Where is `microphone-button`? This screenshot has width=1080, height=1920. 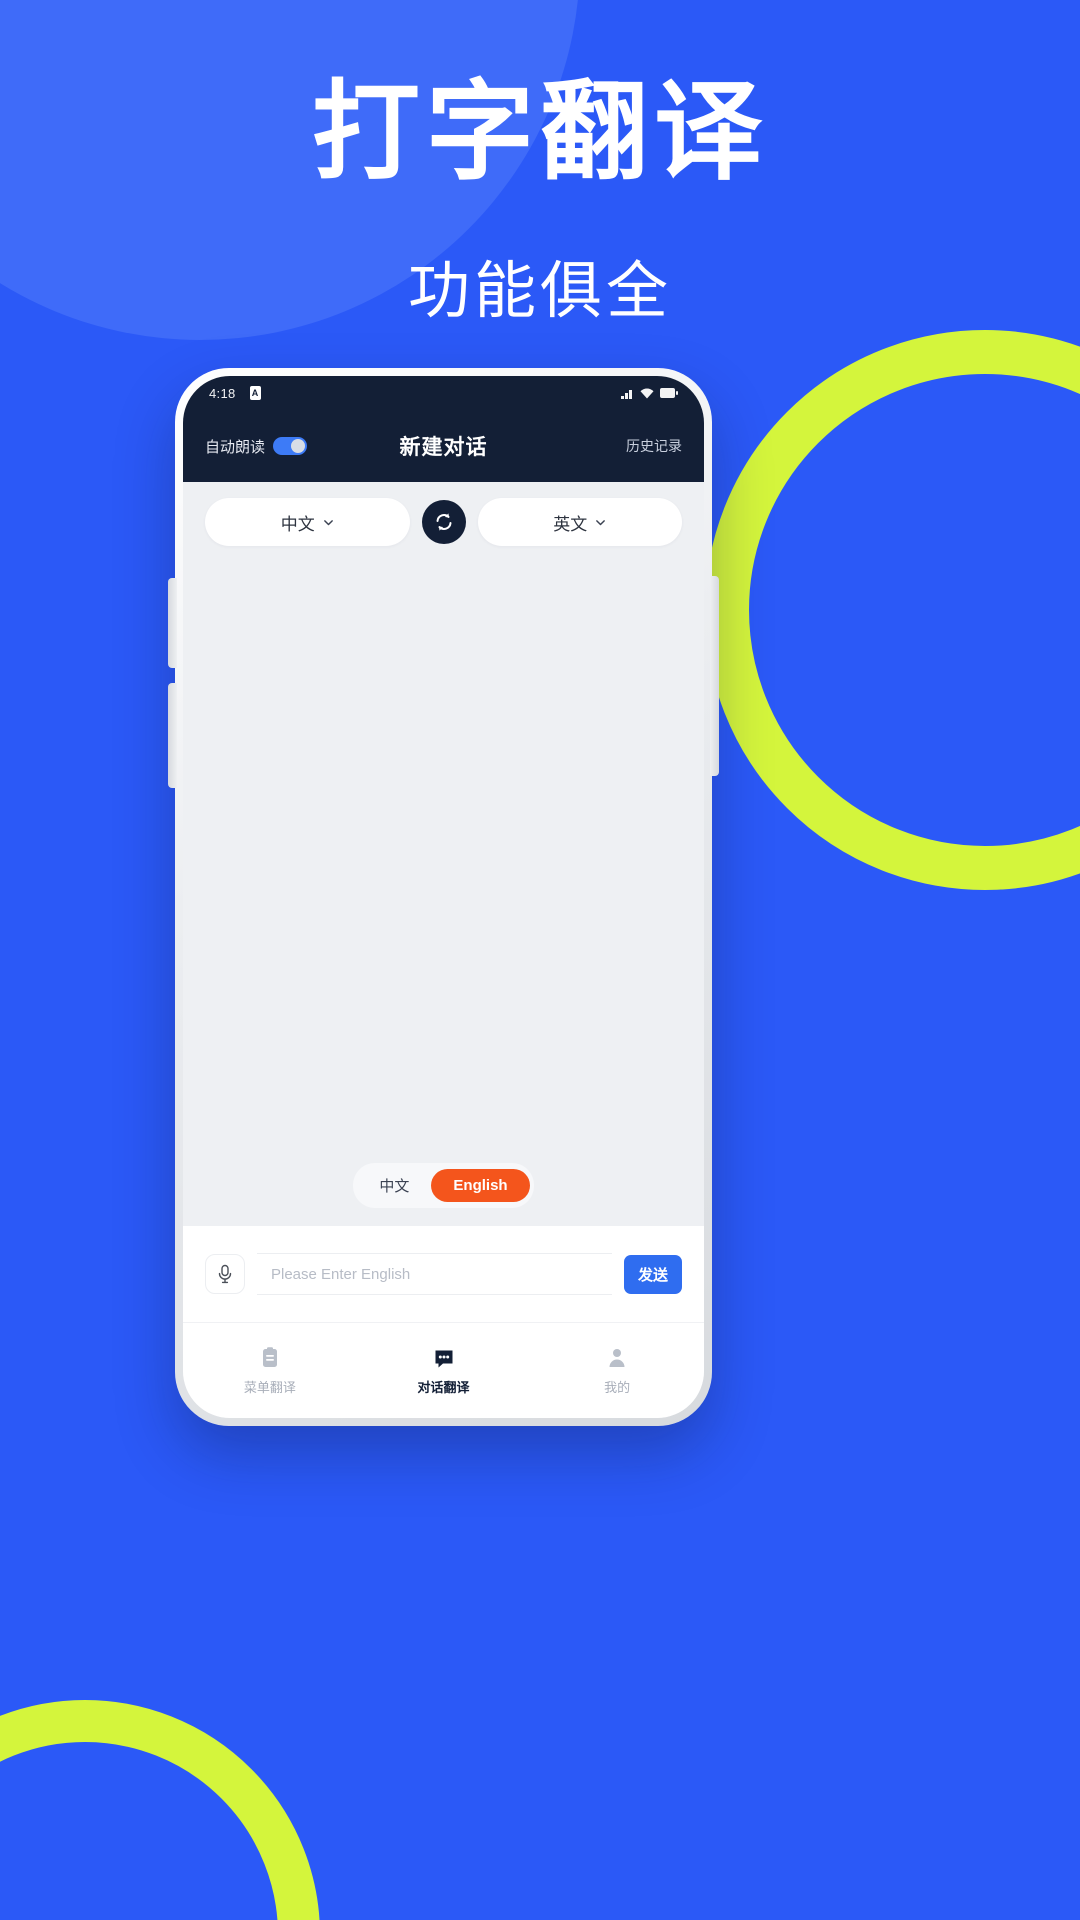 microphone-button is located at coordinates (225, 1274).